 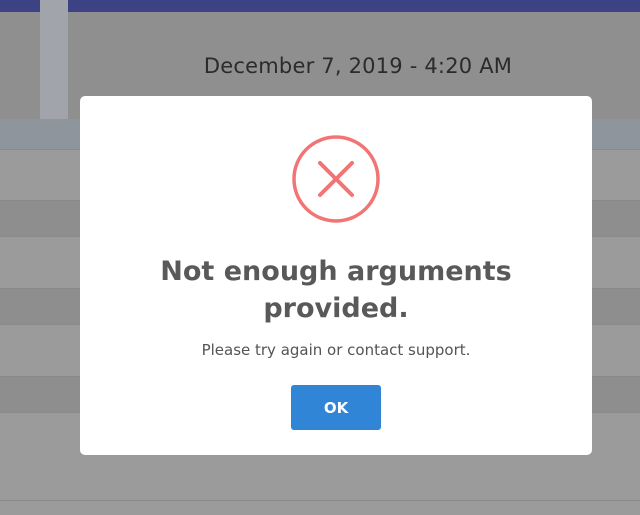 What do you see at coordinates (320, 507) in the screenshot?
I see `table-row` at bounding box center [320, 507].